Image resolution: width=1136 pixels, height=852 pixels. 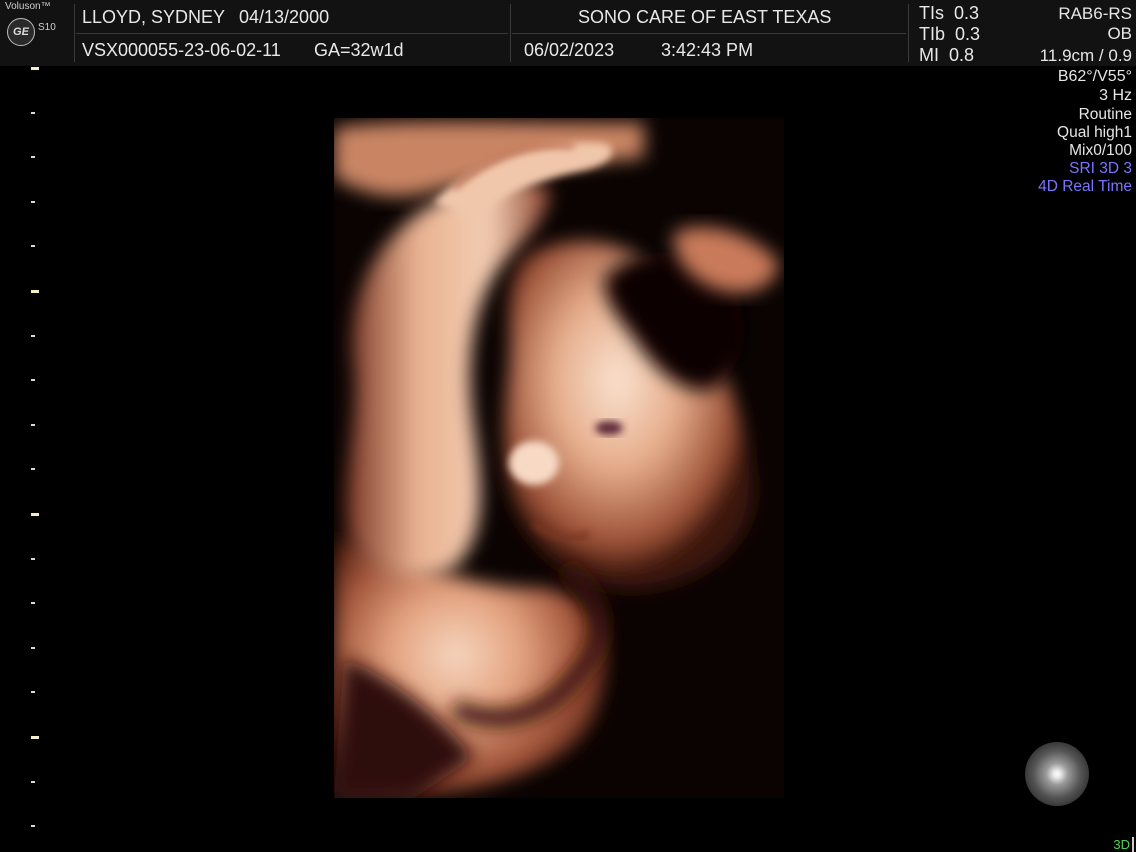 What do you see at coordinates (1085, 186) in the screenshot?
I see `realtime-mode: 4D Real Time` at bounding box center [1085, 186].